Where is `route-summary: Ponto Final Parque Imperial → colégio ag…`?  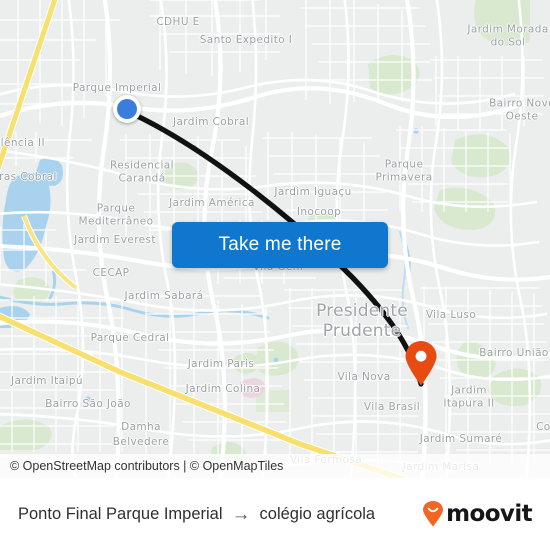
route-summary: Ponto Final Parque Imperial → colégio ag… is located at coordinates (220, 514).